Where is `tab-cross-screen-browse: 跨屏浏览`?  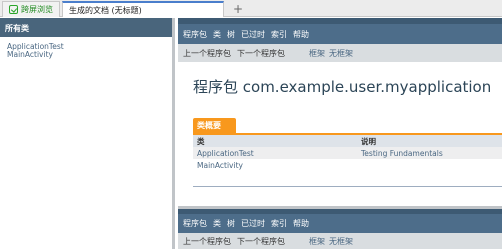
tab-cross-screen-browse: 跨屏浏览 is located at coordinates (31, 9).